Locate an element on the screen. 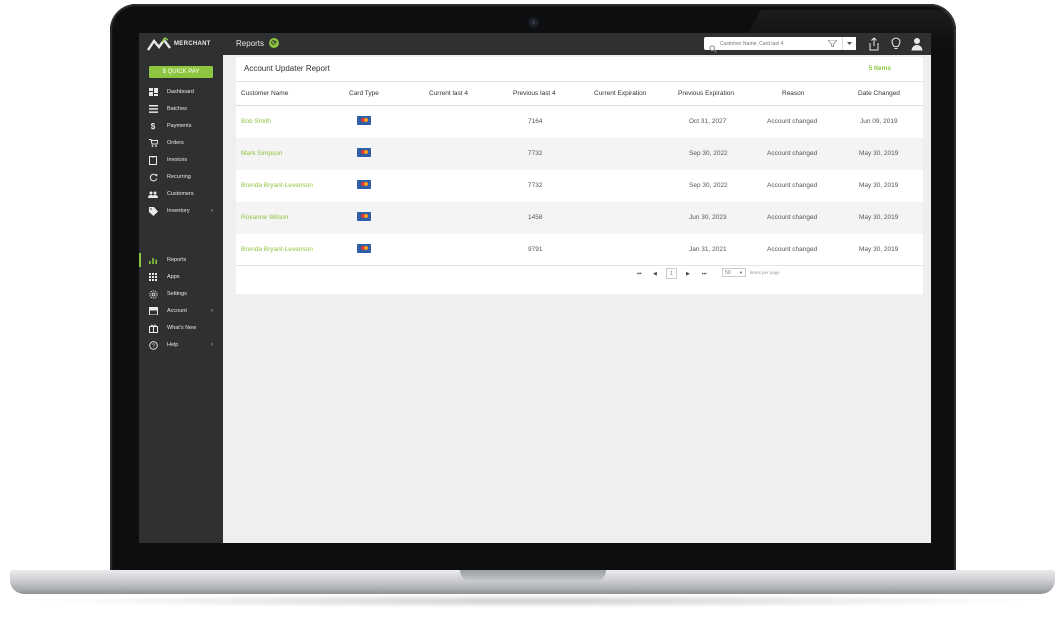 This screenshot has height=635, width=1063. search-input is located at coordinates (770, 43).